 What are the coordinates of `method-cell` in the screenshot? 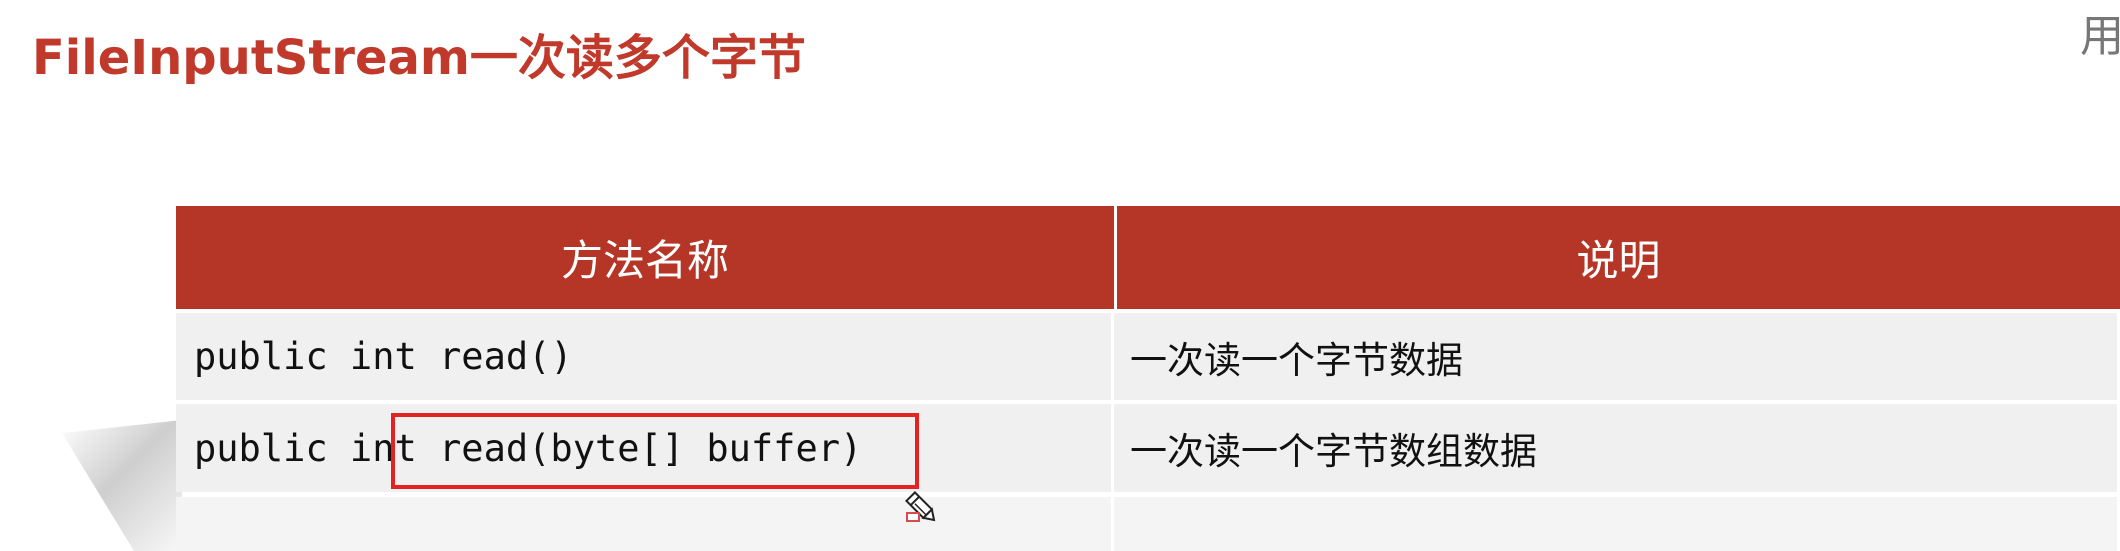 It's located at (645, 524).